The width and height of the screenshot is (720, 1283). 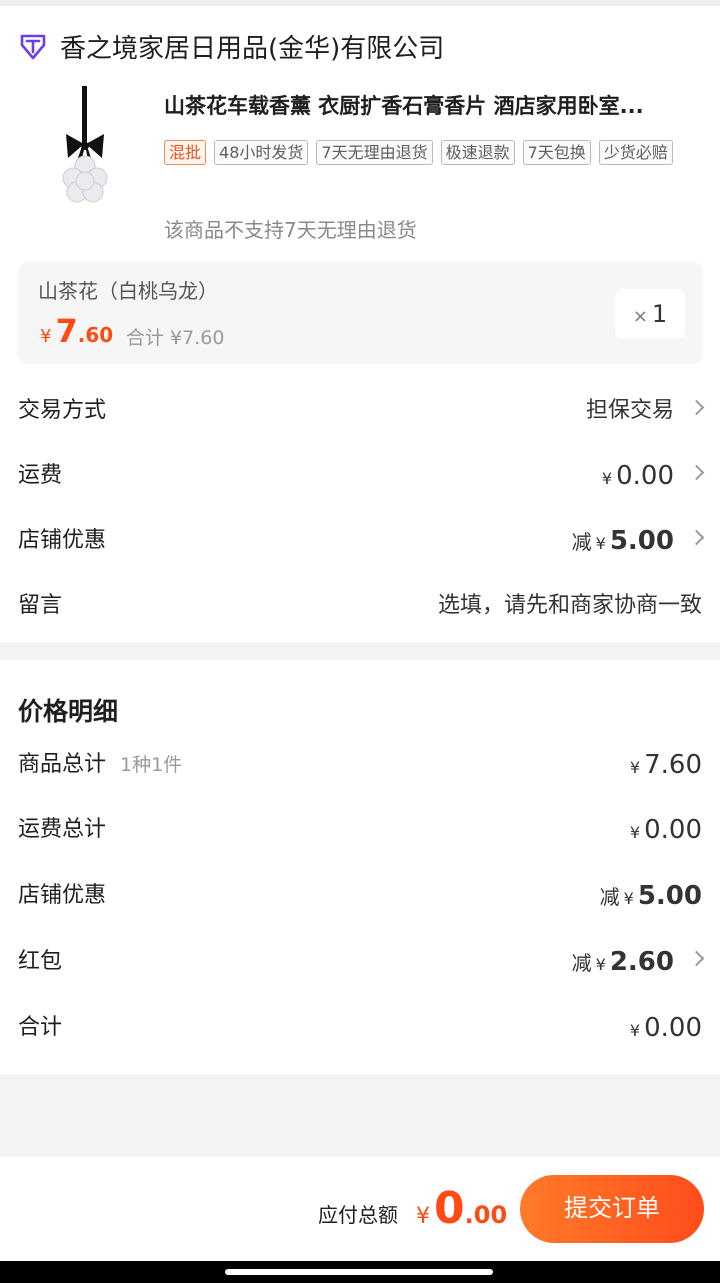 I want to click on system-nav-bar, so click(x=360, y=1272).